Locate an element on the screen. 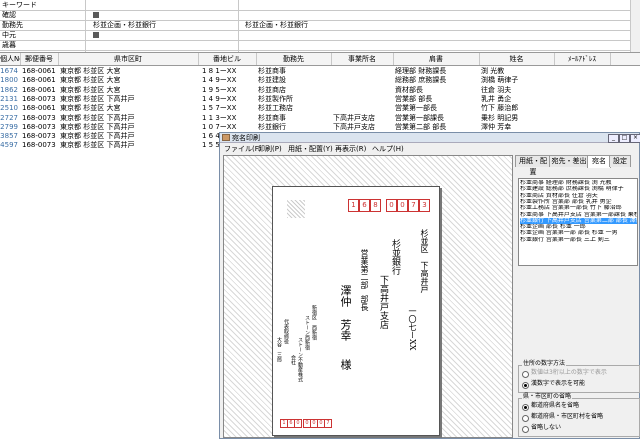 The height and width of the screenshot is (439, 640). list-item: 杉並商事 経理部 財務課長 渕 光教 is located at coordinates (578, 183).